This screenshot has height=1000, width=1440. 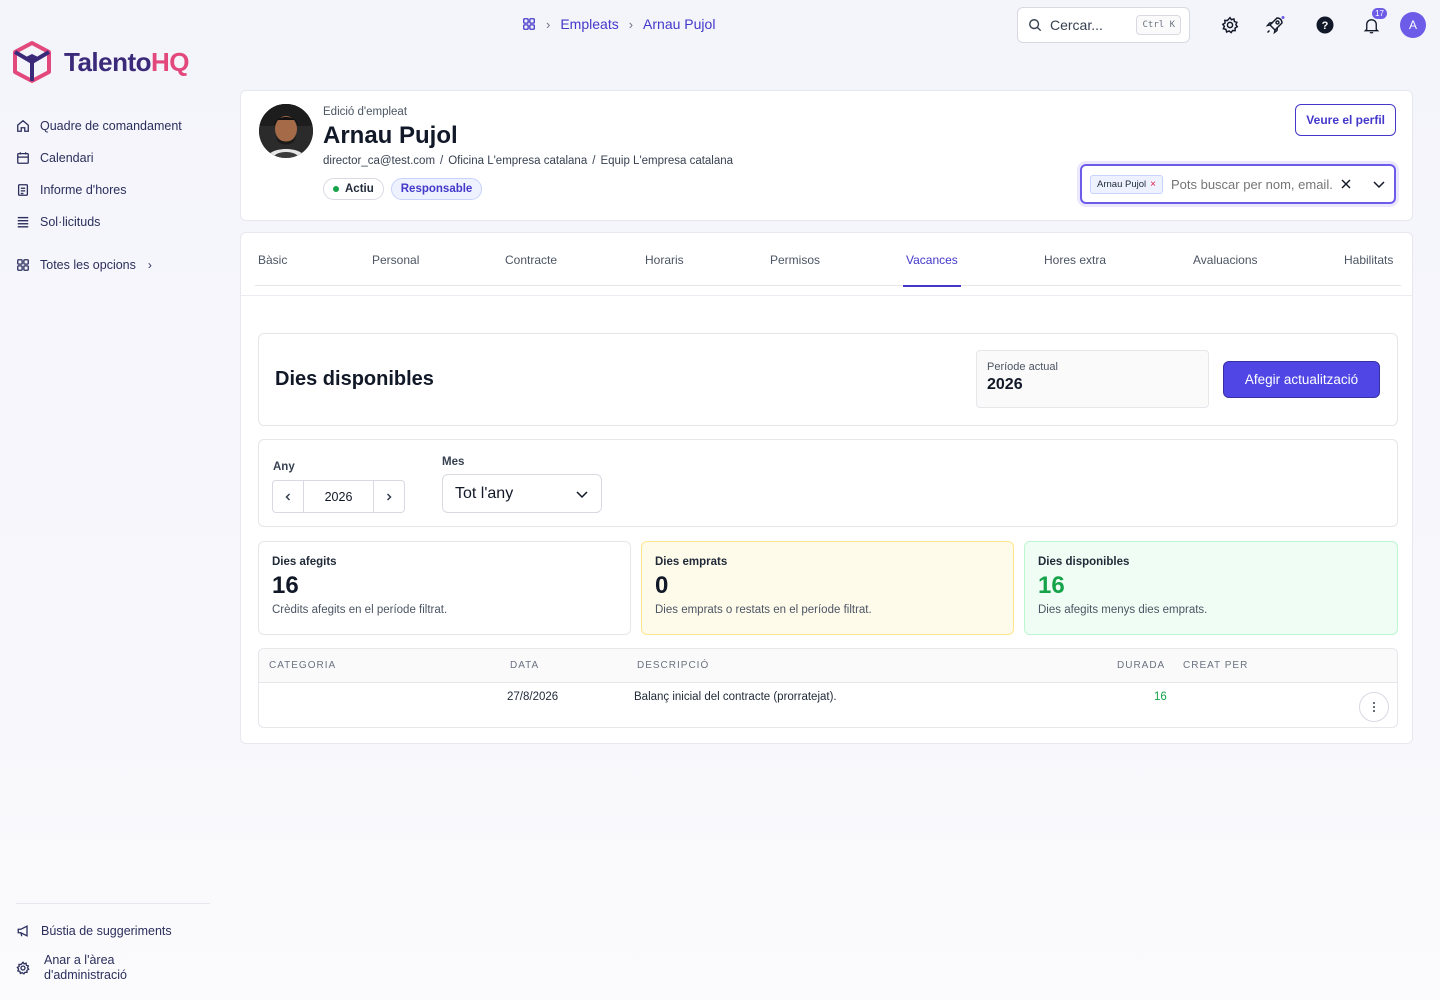 What do you see at coordinates (1372, 23) in the screenshot?
I see `notifications-button: 17` at bounding box center [1372, 23].